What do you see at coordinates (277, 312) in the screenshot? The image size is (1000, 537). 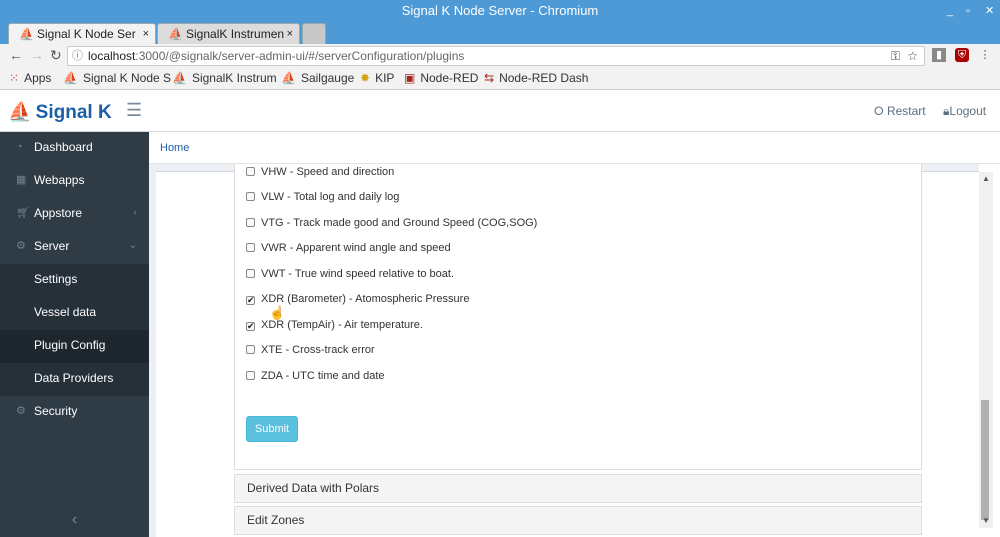 I see `hand-cursor-icon: ☝` at bounding box center [277, 312].